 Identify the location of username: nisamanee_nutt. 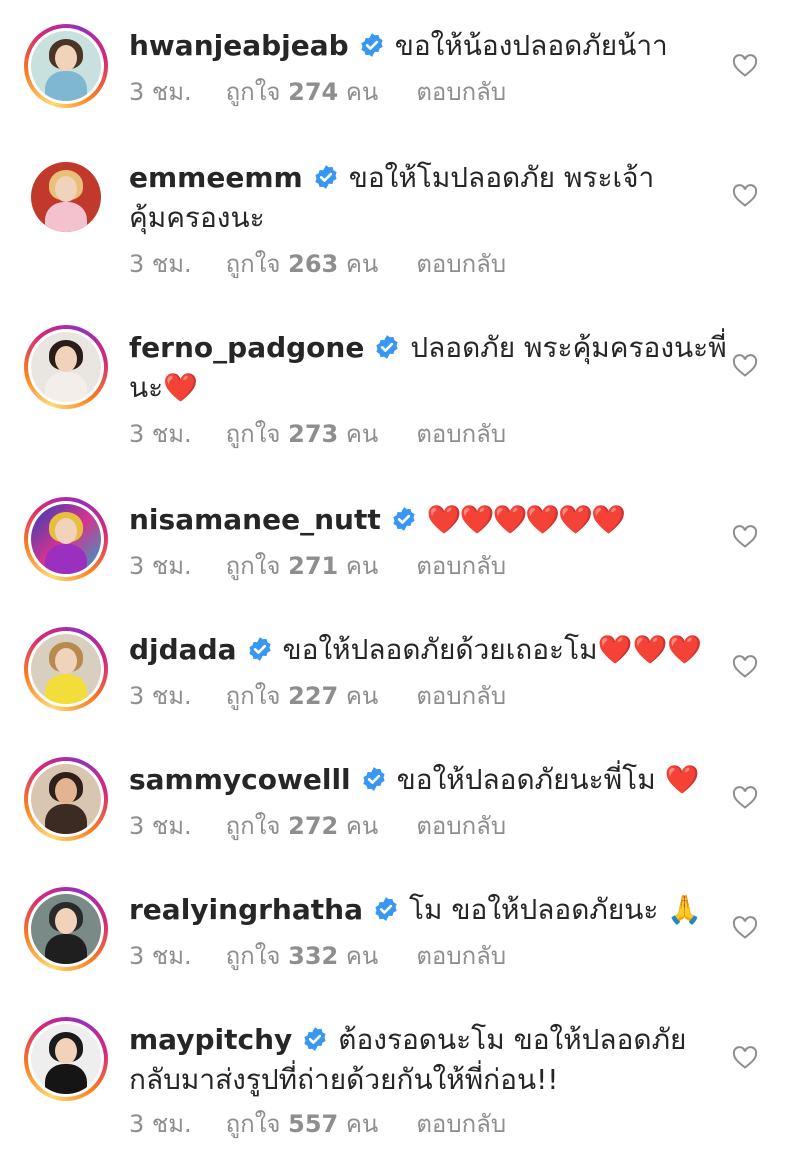
(255, 519).